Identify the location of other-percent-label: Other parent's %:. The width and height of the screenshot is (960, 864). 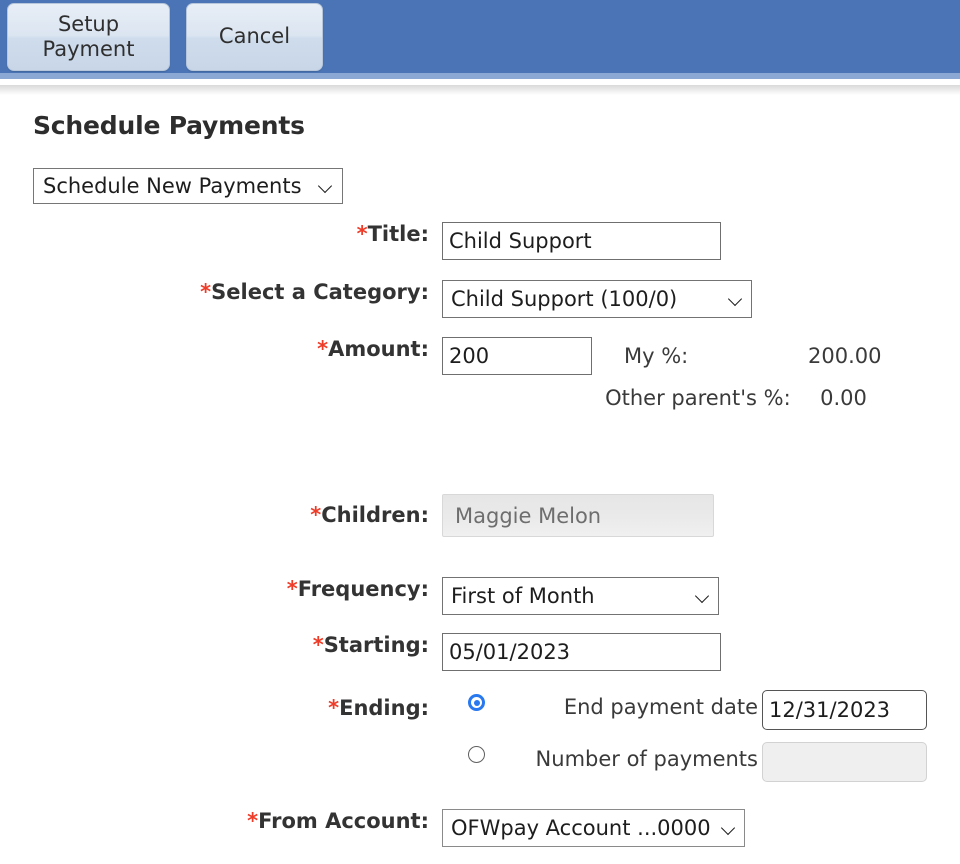
(698, 398).